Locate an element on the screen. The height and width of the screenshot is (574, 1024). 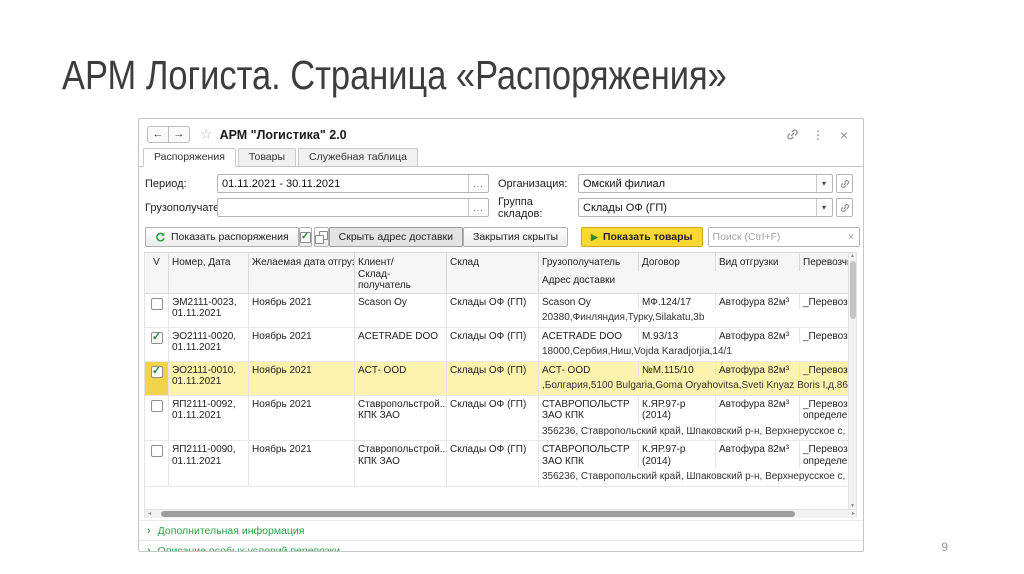
more-menu-icon: ⋮ is located at coordinates (818, 135).